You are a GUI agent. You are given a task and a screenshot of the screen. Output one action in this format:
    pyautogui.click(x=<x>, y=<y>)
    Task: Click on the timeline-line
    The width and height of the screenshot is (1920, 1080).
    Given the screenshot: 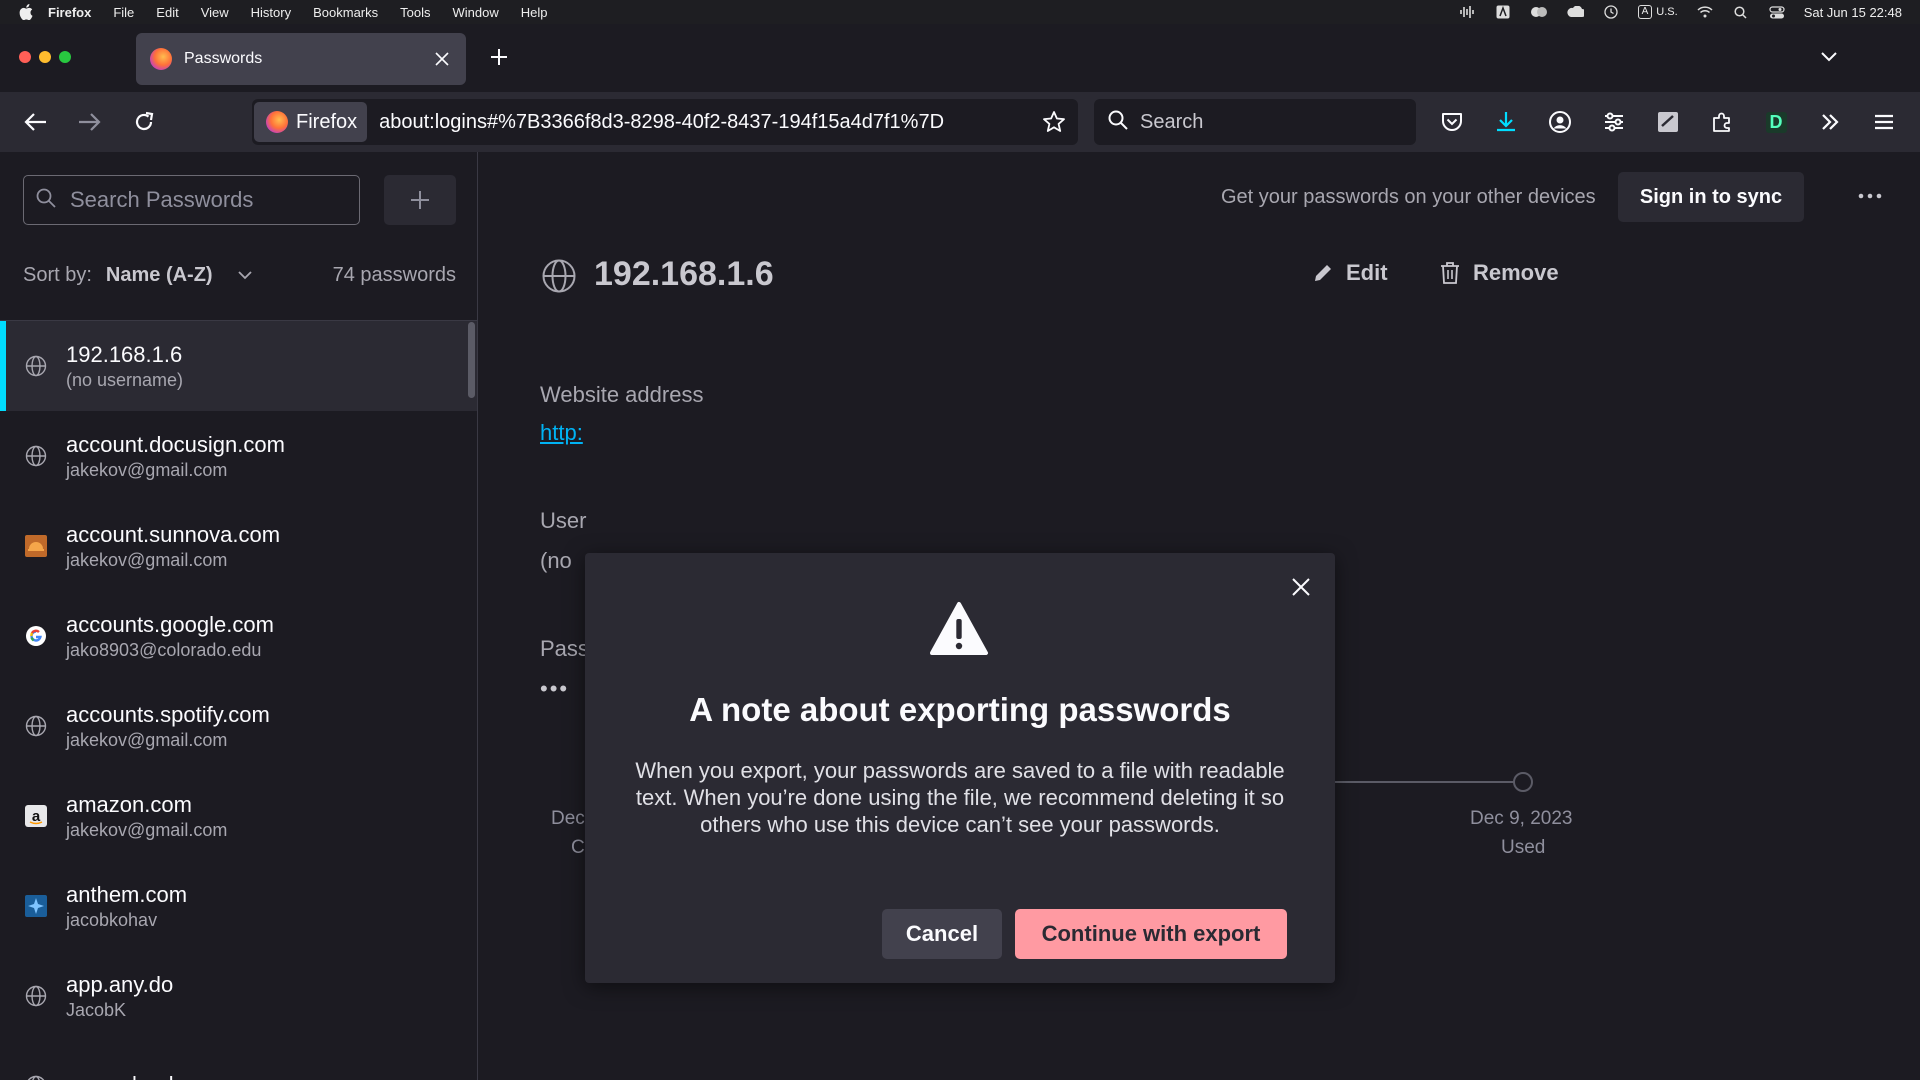 What is the action you would take?
    pyautogui.click(x=1424, y=782)
    